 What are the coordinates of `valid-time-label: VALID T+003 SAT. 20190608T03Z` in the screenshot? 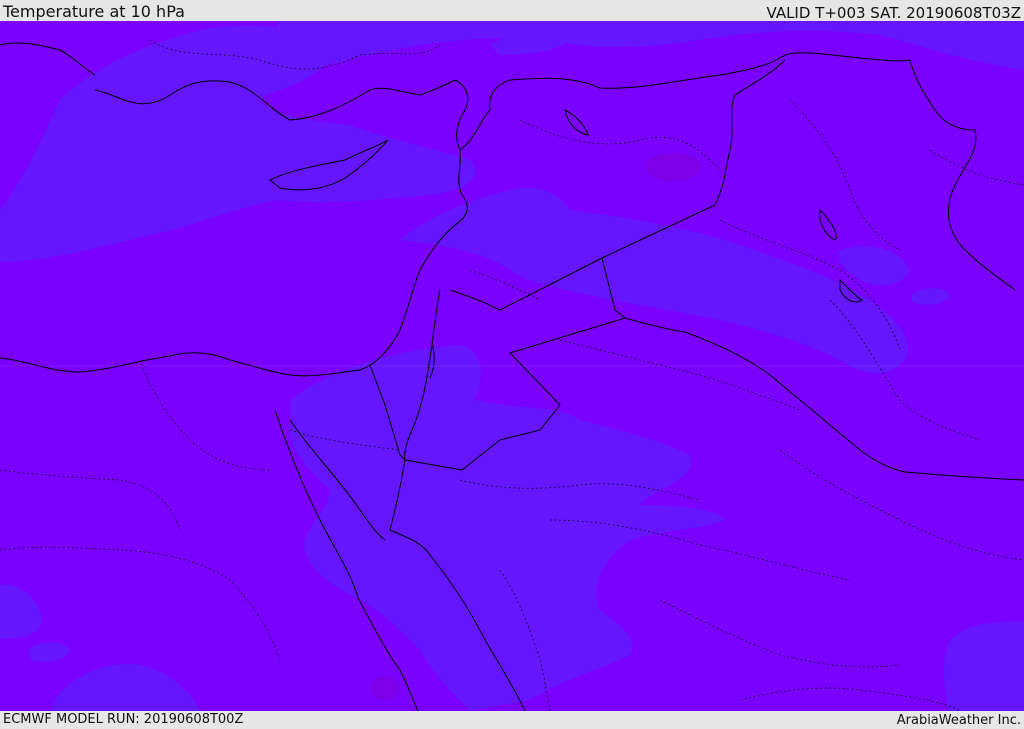 It's located at (893, 13).